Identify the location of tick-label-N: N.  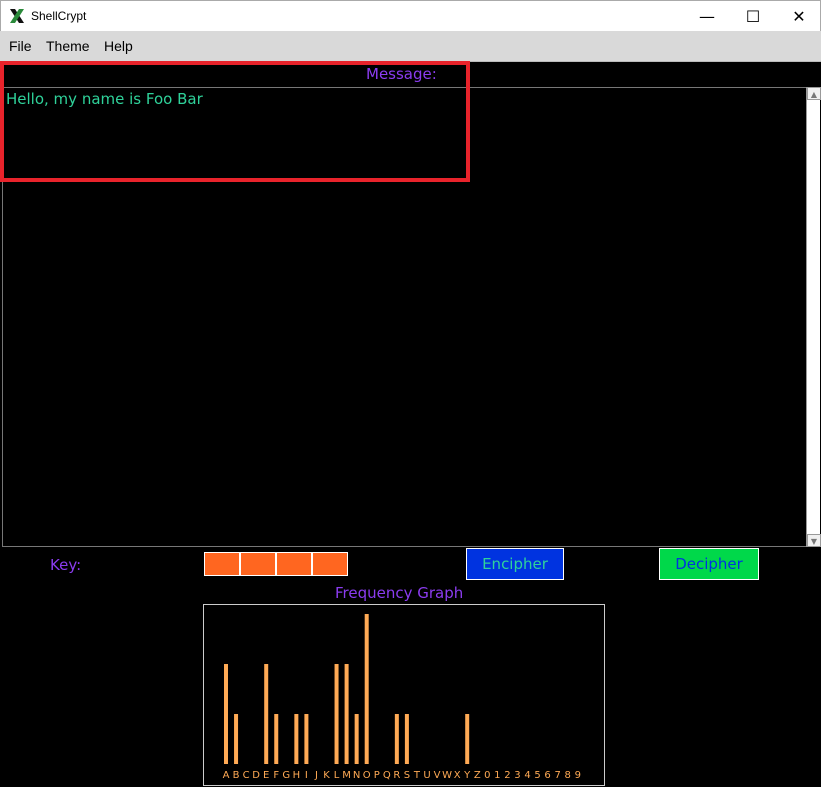
(356, 775).